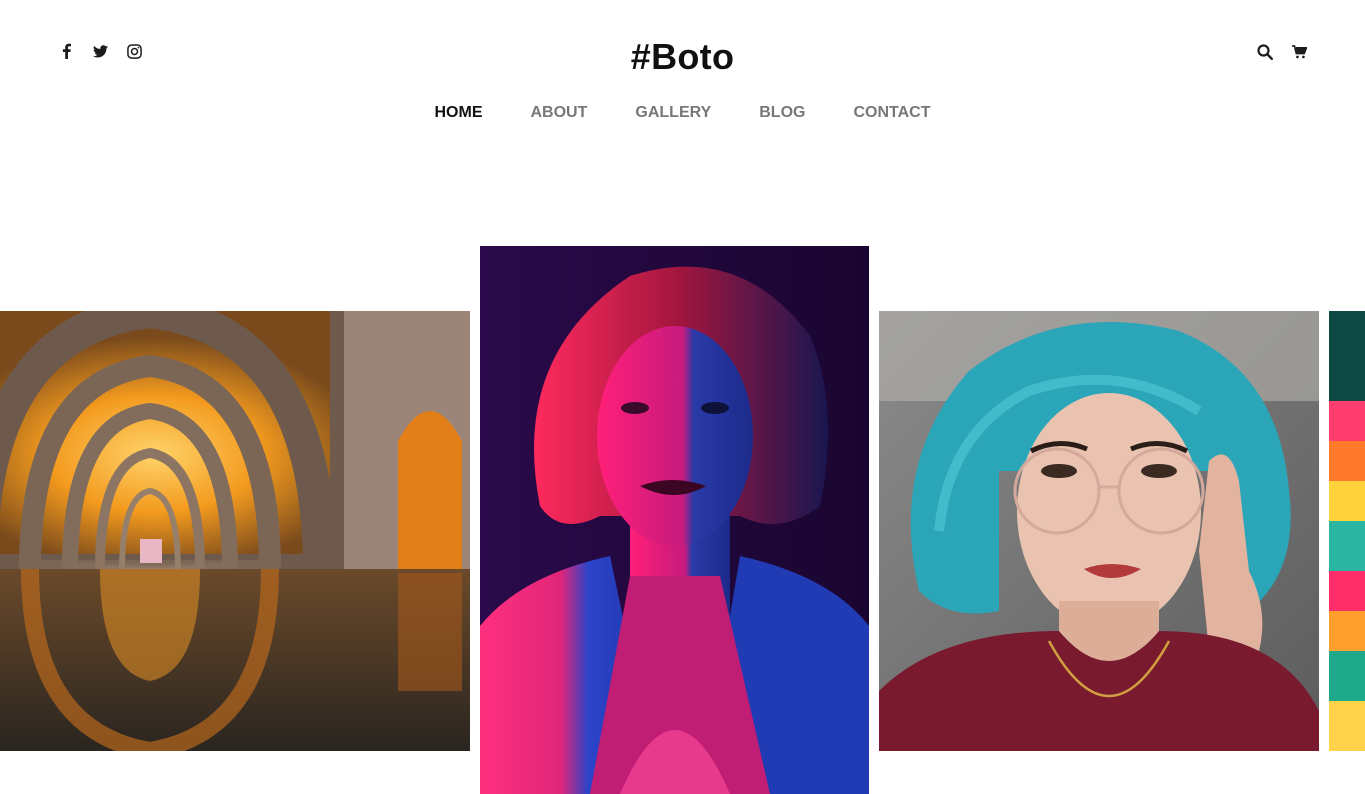 The height and width of the screenshot is (794, 1365). I want to click on nav-item-contact: CONTACT, so click(891, 113).